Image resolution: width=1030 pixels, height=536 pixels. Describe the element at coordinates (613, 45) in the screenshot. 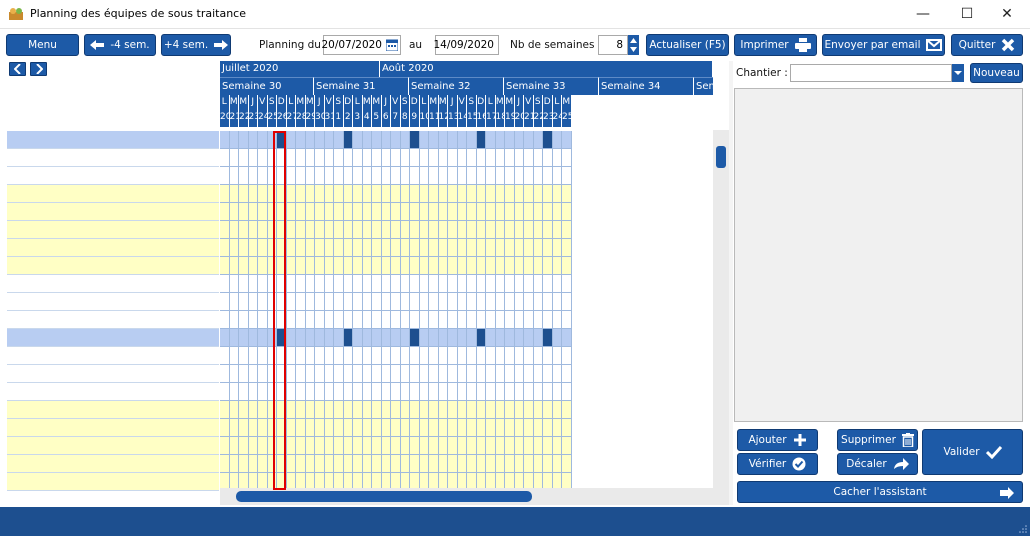

I see `nb-semaines-field: 8` at that location.